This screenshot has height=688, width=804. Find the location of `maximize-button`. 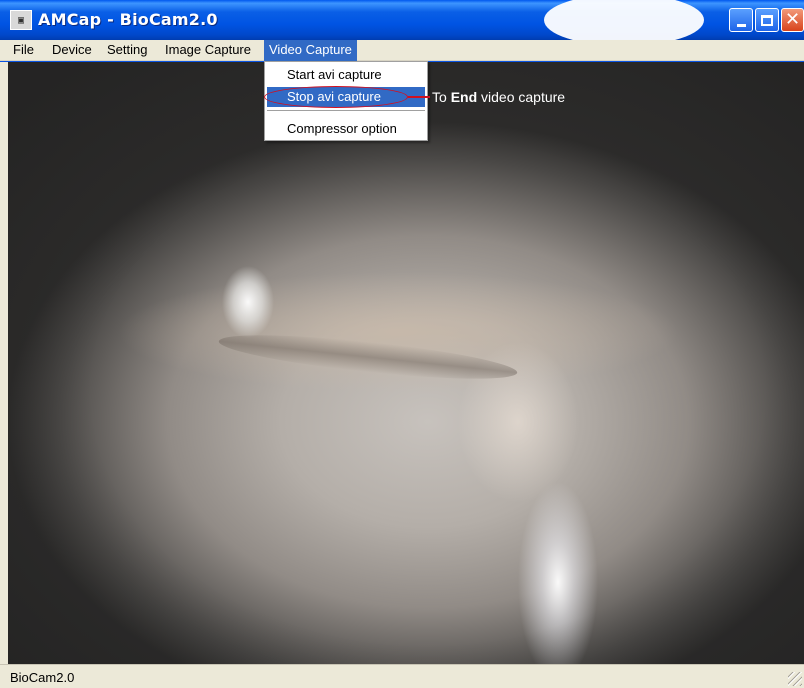

maximize-button is located at coordinates (767, 20).